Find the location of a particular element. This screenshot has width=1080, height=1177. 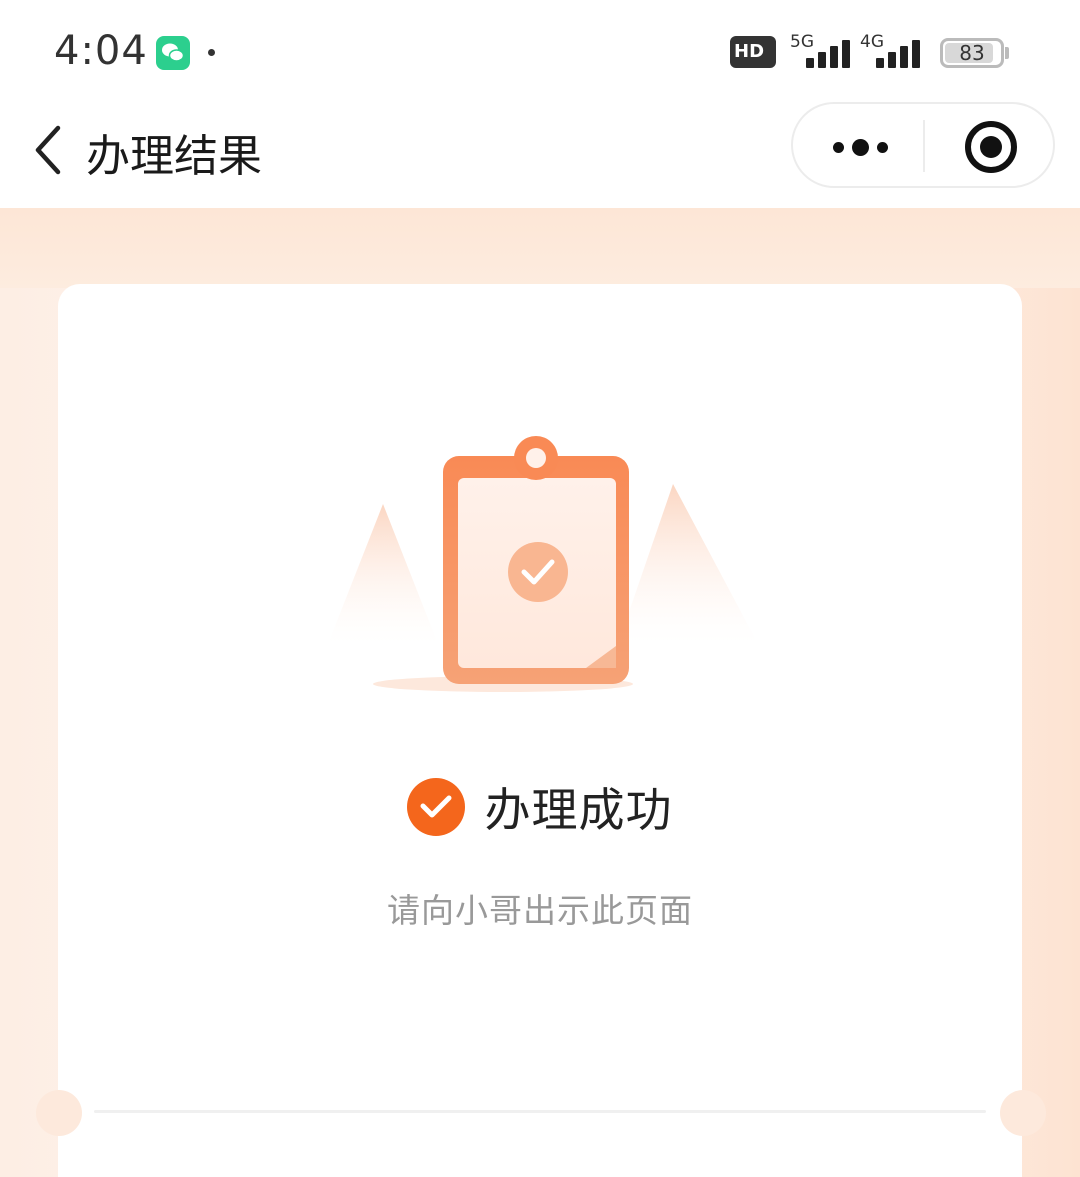

status-bar: 4:04 HD 5G 4G 83 is located at coordinates (540, 50).